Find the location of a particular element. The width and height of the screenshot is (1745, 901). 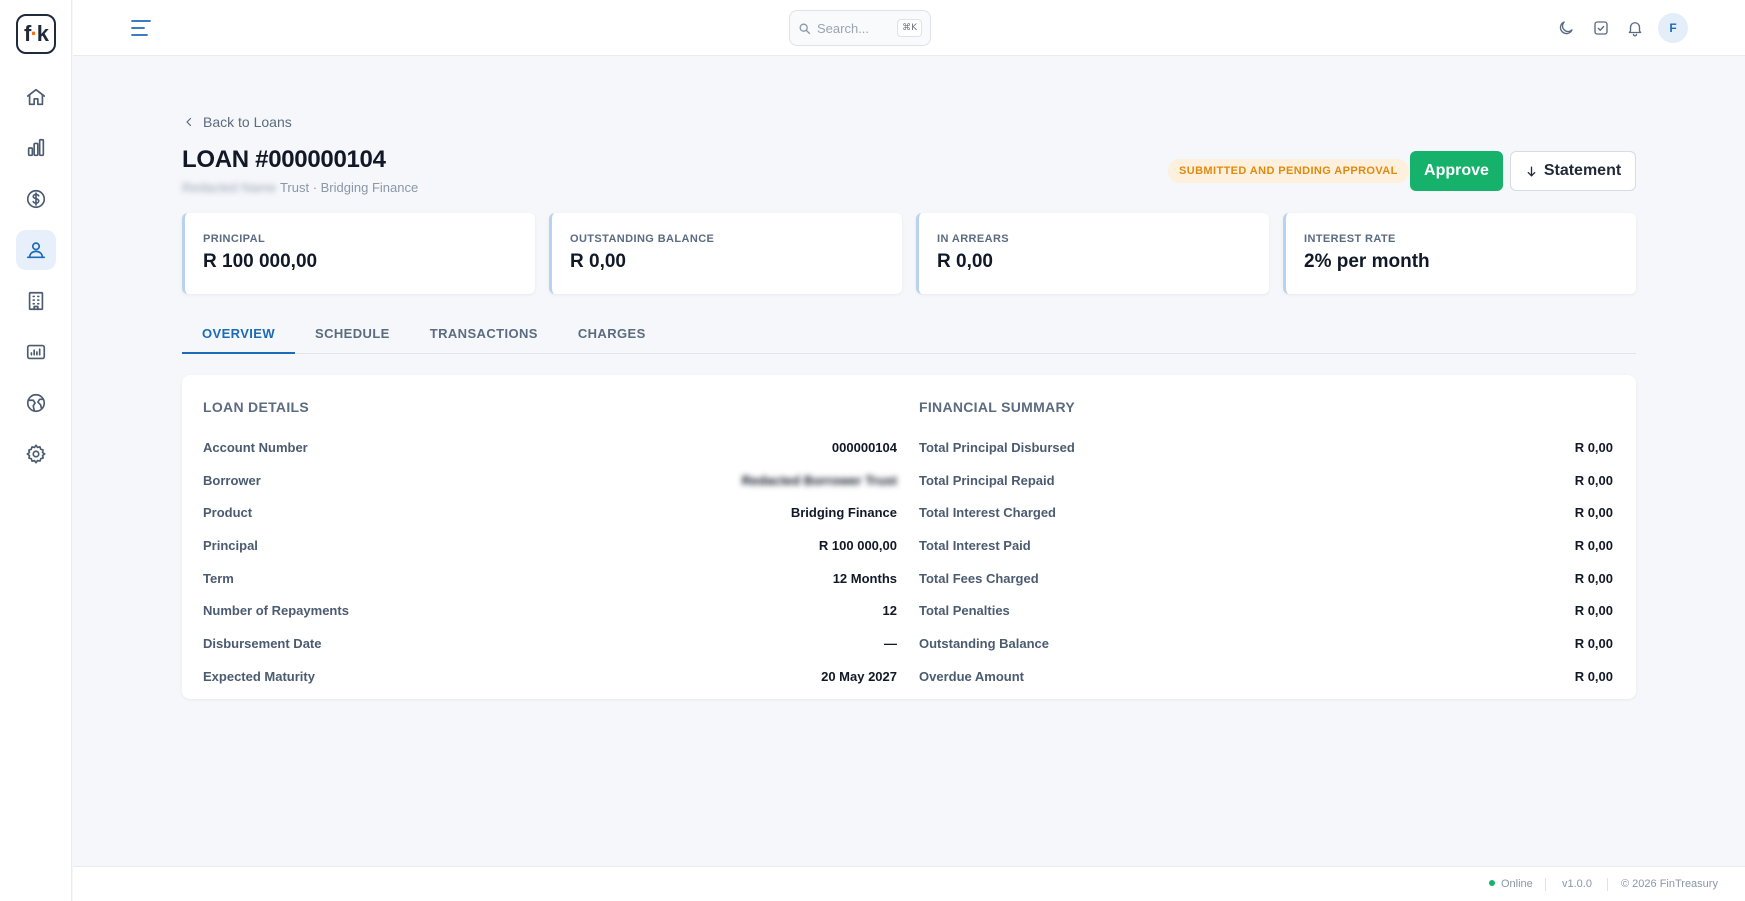

page-title: LOAN #000000104 is located at coordinates (284, 159).